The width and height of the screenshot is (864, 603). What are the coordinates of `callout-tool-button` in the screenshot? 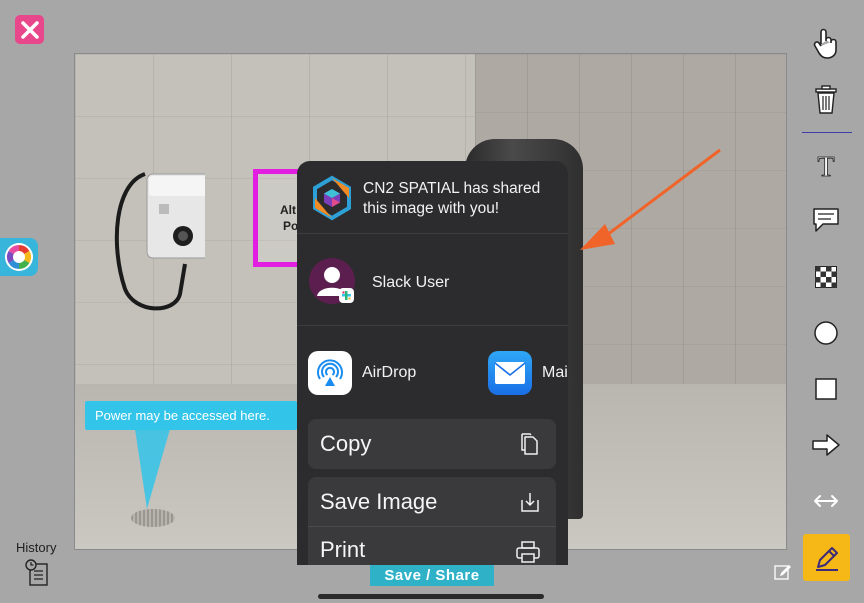 It's located at (826, 220).